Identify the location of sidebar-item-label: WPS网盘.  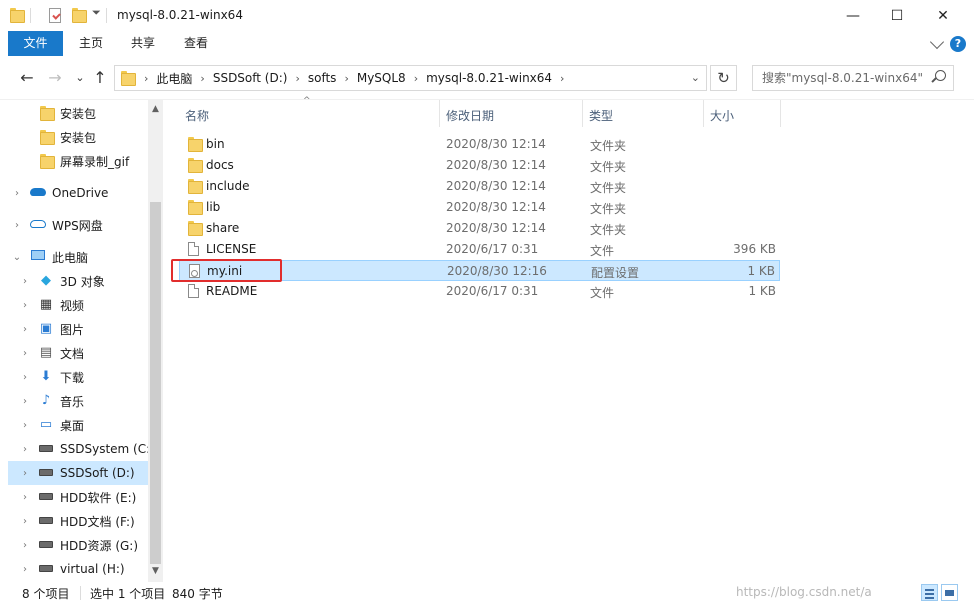
(77, 225).